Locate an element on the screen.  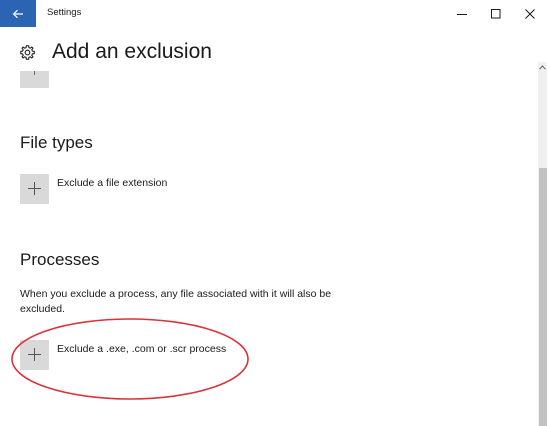
chevron-up-icon is located at coordinates (542, 67).